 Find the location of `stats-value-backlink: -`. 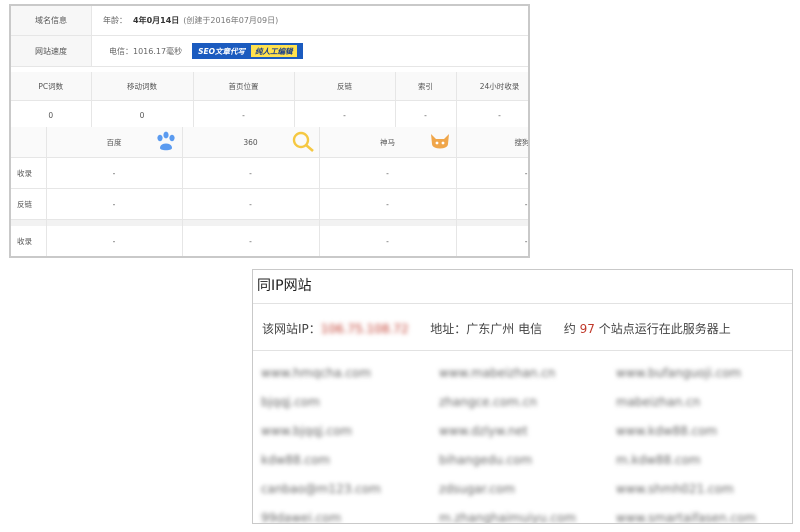

stats-value-backlink: - is located at coordinates (345, 115).